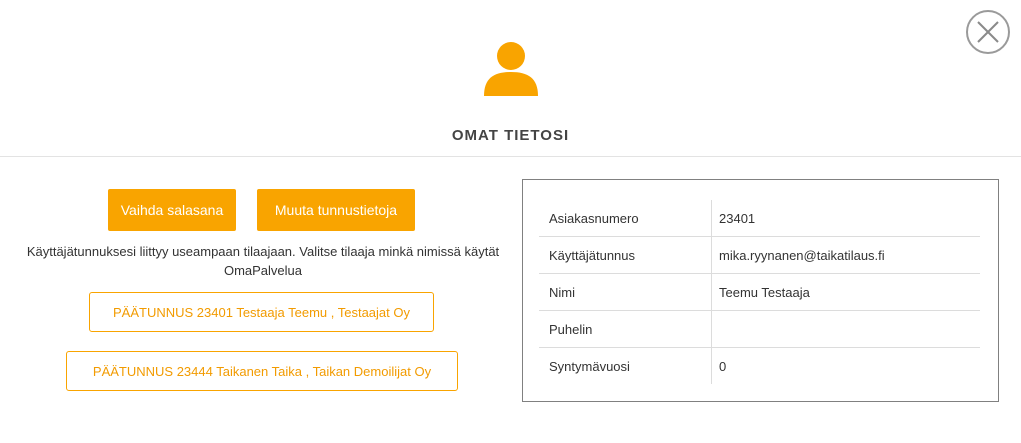 This screenshot has height=443, width=1021. What do you see at coordinates (511, 70) in the screenshot?
I see `user-icon` at bounding box center [511, 70].